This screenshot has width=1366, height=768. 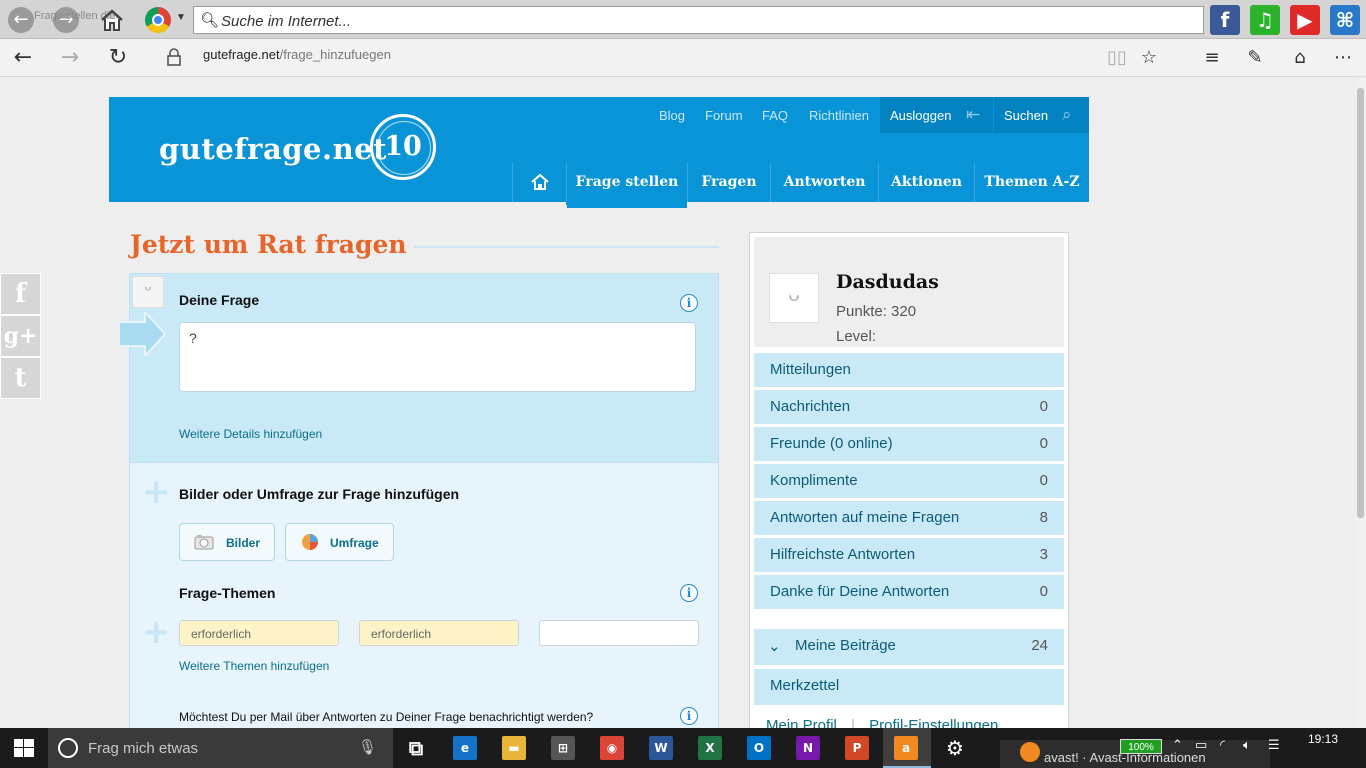 What do you see at coordinates (843, 554) in the screenshot?
I see `sidebar-item-label: Hilfreichste Antworten` at bounding box center [843, 554].